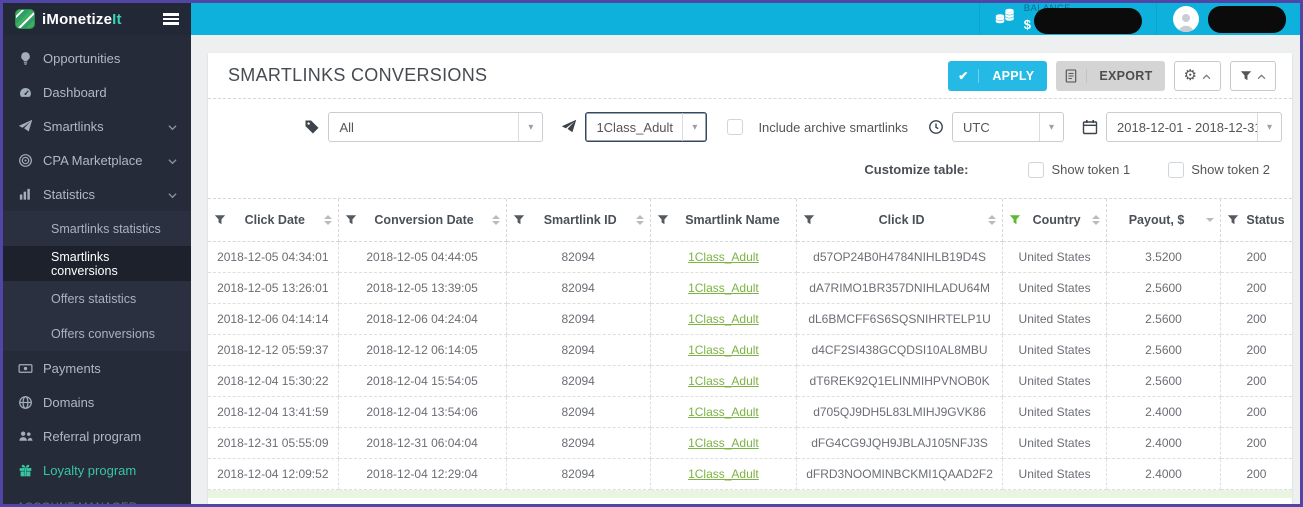 The image size is (1303, 507). What do you see at coordinates (1008, 127) in the screenshot?
I see `timezone-select: UTC ▾` at bounding box center [1008, 127].